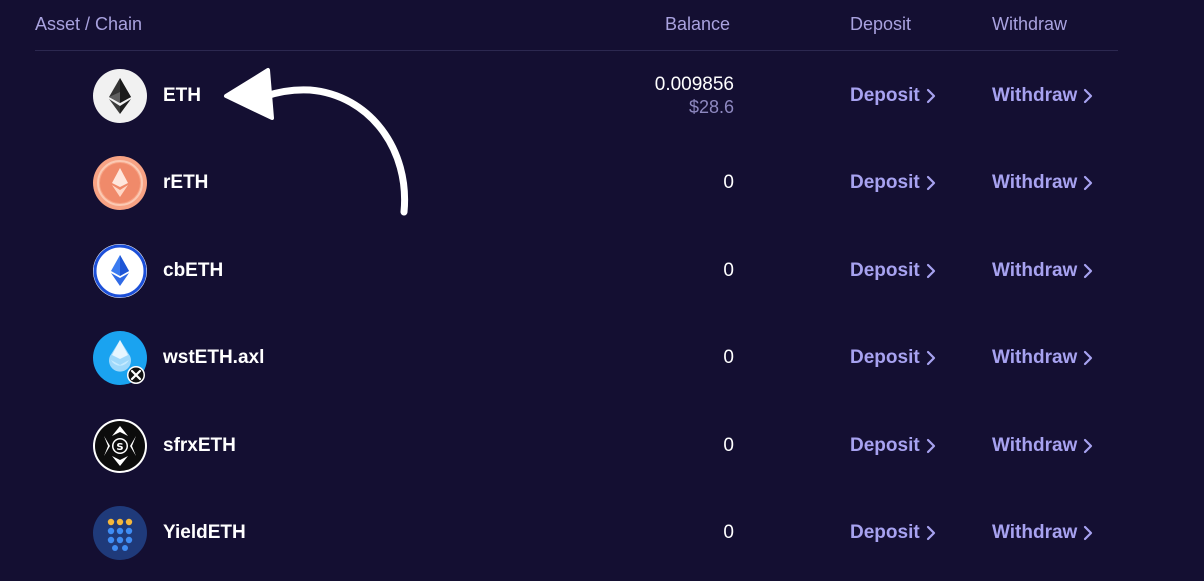 Image resolution: width=1204 pixels, height=581 pixels. I want to click on yieldeth-icon, so click(120, 533).